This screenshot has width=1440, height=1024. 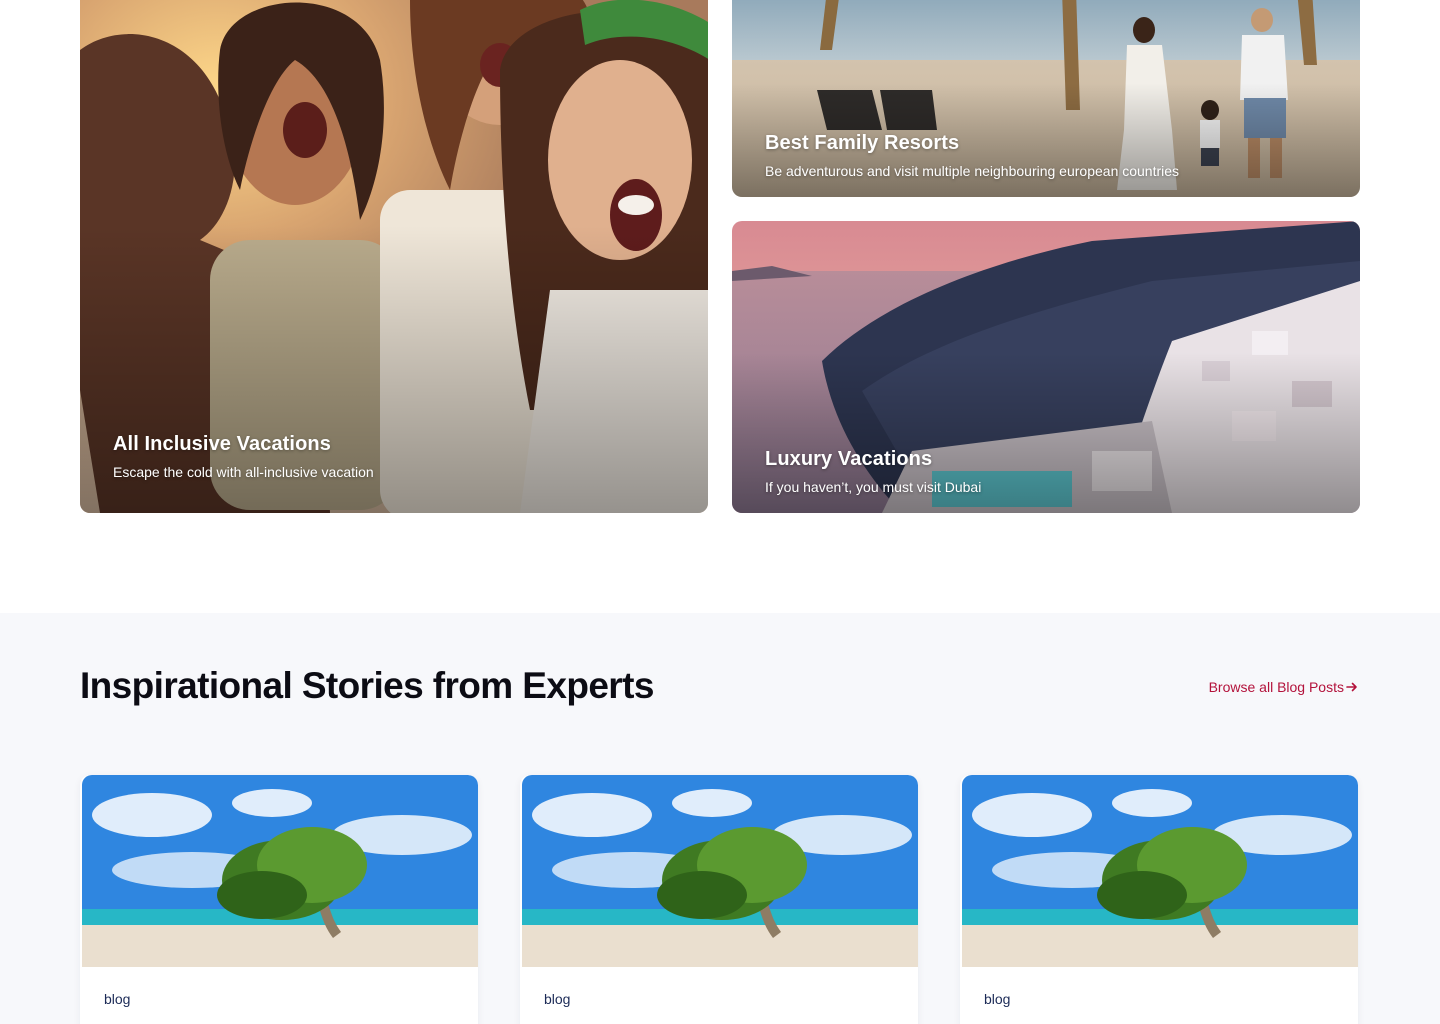 I want to click on vacation-card-title: Best Family Resorts, so click(x=862, y=143).